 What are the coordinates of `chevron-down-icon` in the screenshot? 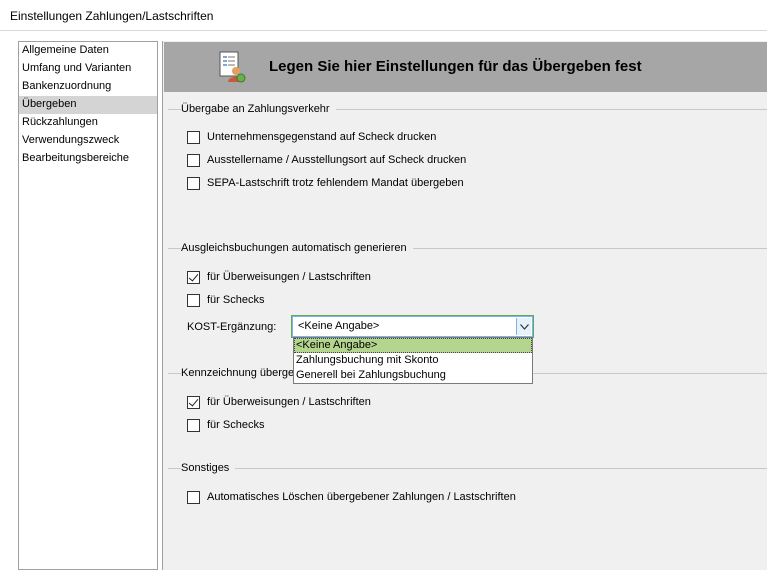 It's located at (523, 326).